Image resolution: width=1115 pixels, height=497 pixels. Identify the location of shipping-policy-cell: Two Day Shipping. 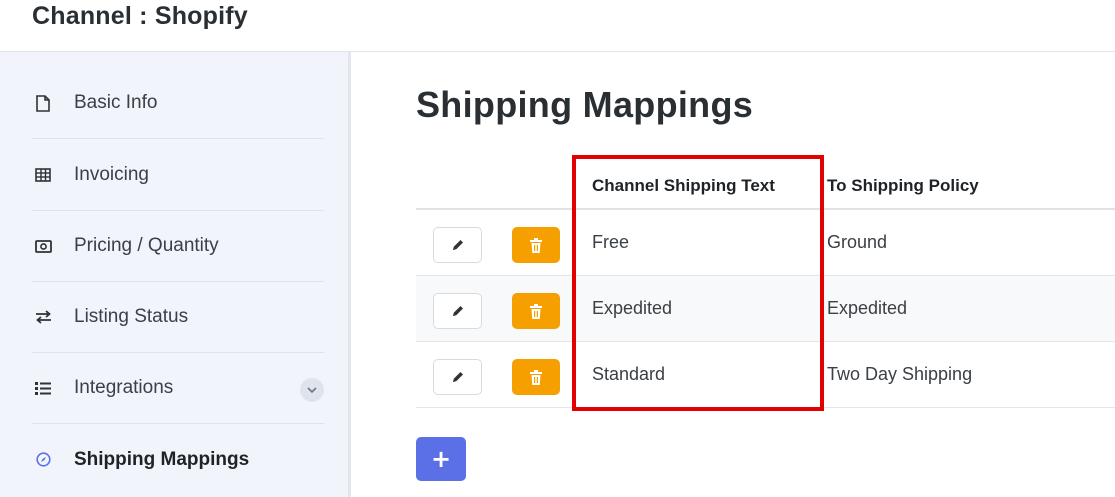
(900, 374).